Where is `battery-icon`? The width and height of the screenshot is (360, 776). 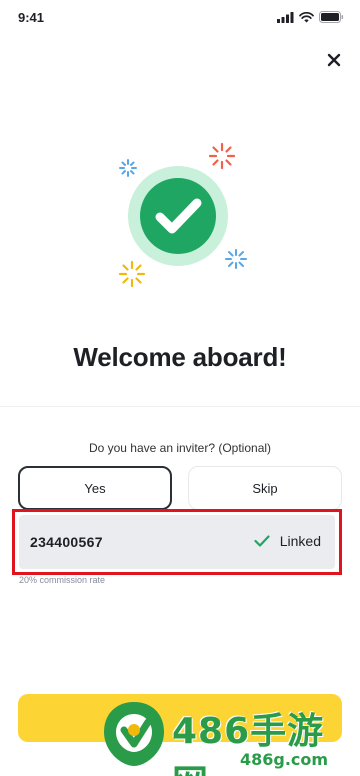
battery-icon is located at coordinates (331, 17).